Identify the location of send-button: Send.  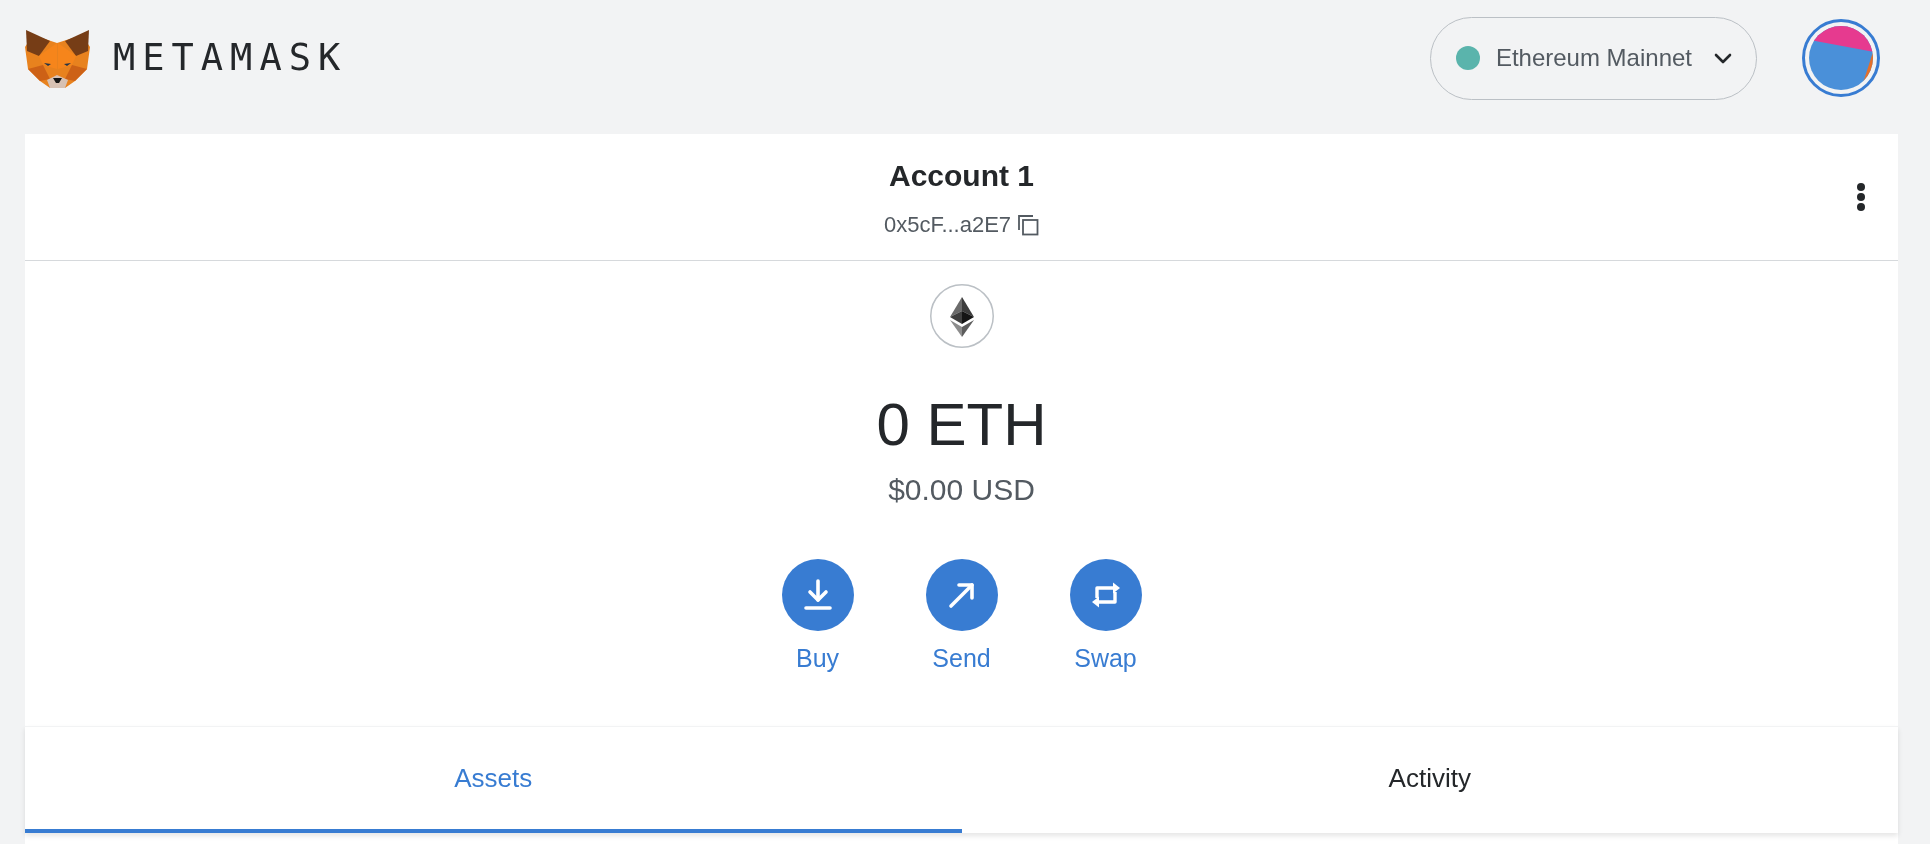
(961, 615).